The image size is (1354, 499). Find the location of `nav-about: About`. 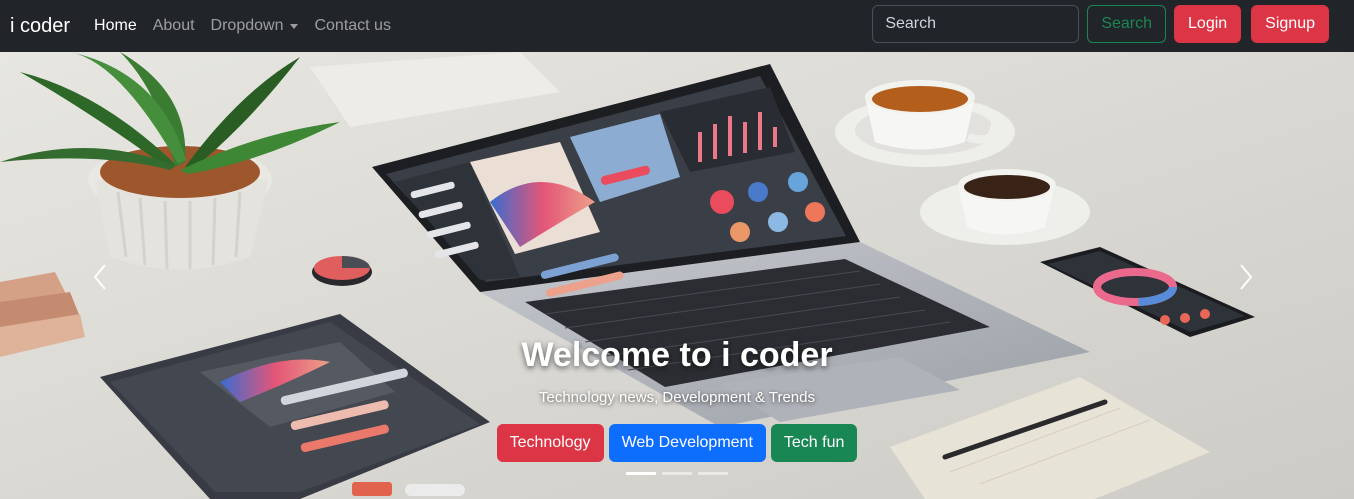

nav-about: About is located at coordinates (174, 26).